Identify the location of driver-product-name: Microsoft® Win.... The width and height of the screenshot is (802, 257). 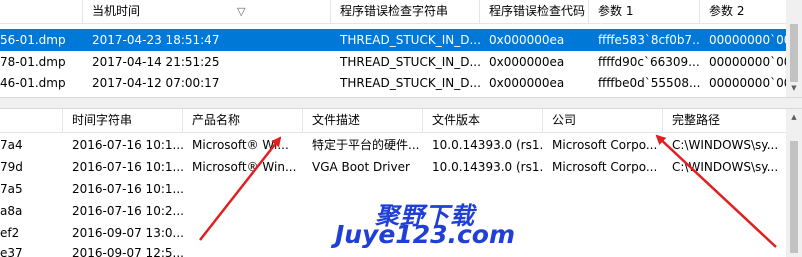
(244, 167).